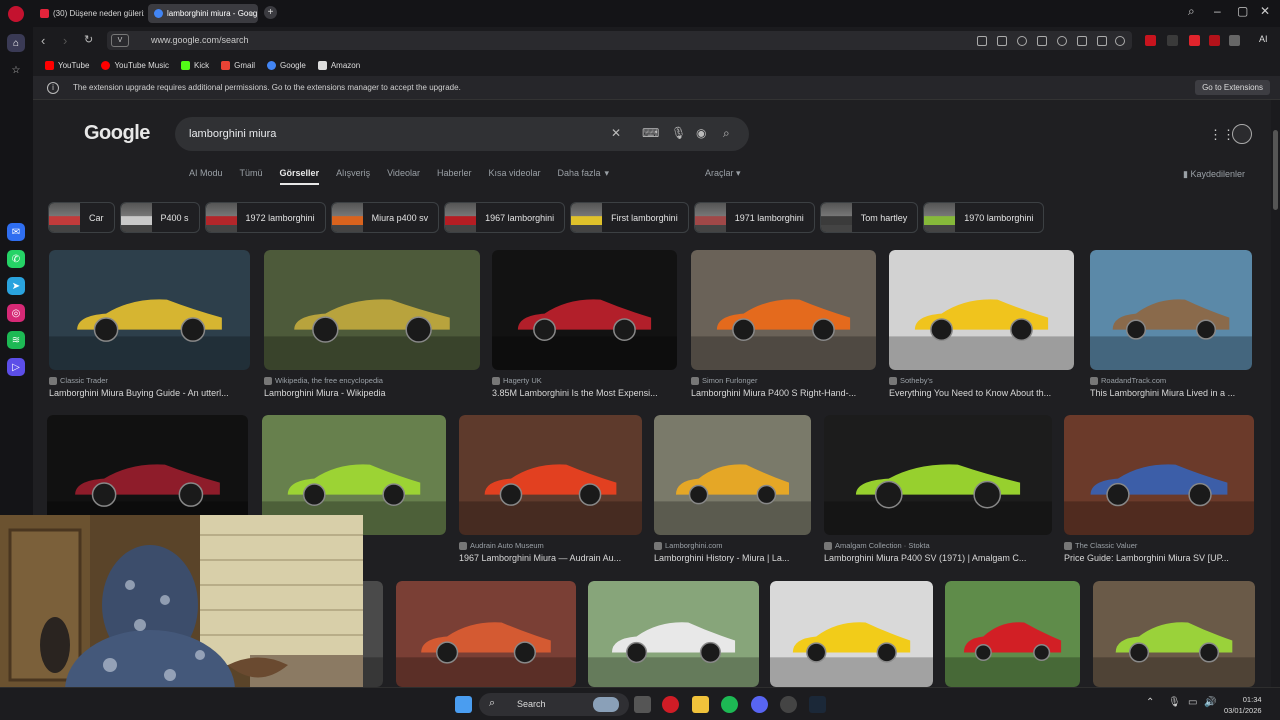 The width and height of the screenshot is (1280, 720). I want to click on extensions-icon, so click(1234, 40).